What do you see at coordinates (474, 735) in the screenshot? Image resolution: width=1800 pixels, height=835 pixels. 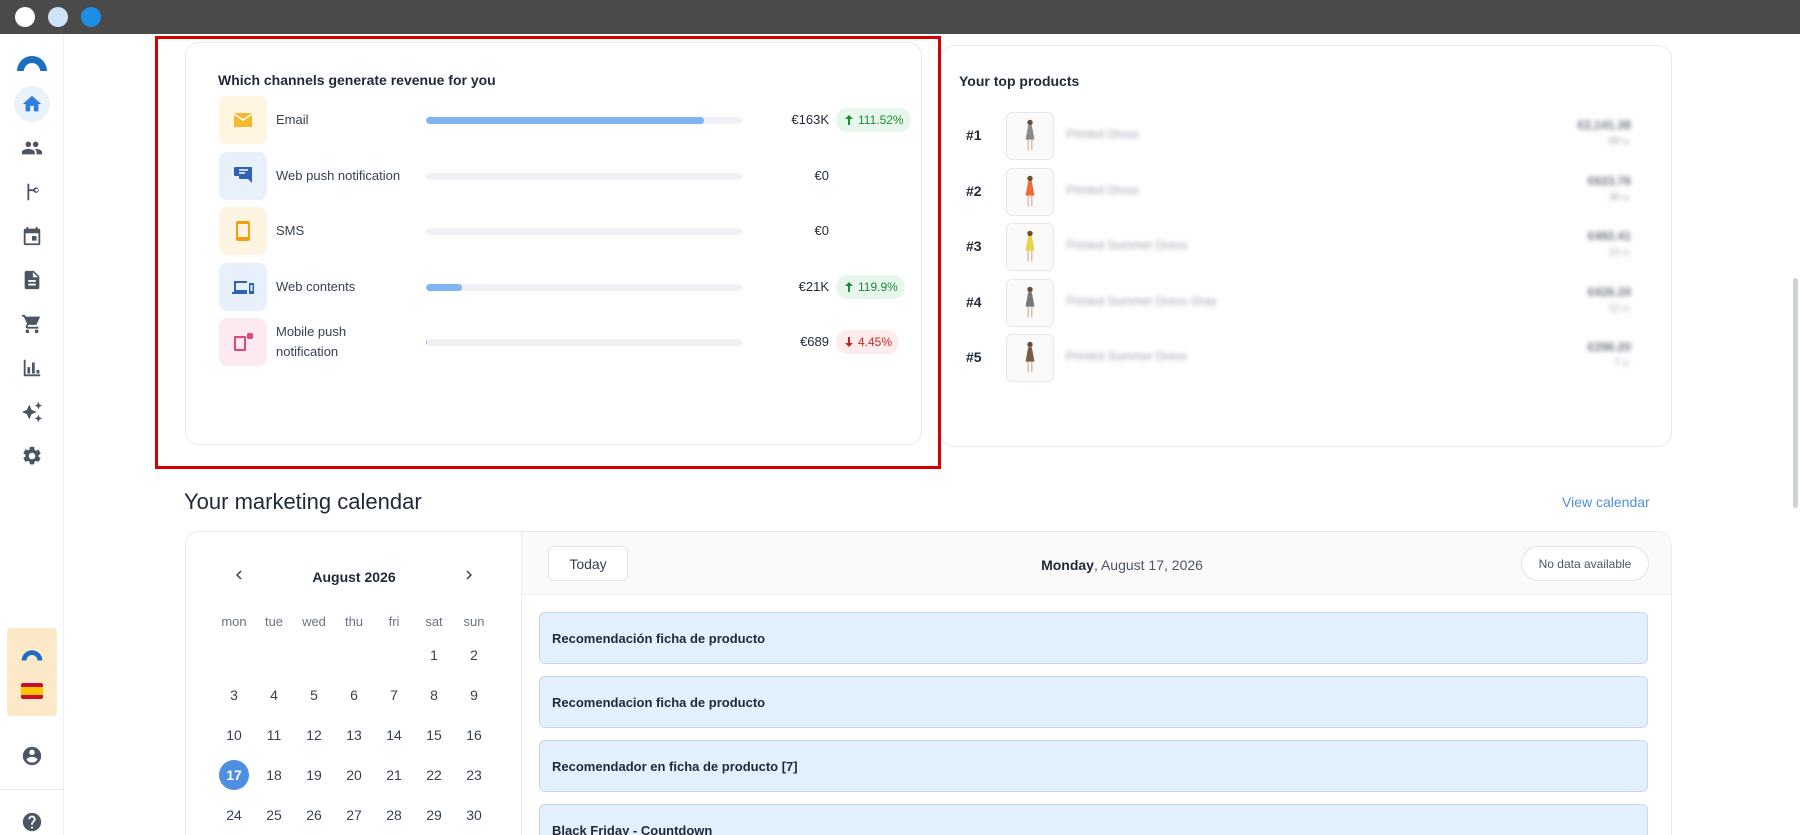 I see `calendar-day: 16` at bounding box center [474, 735].